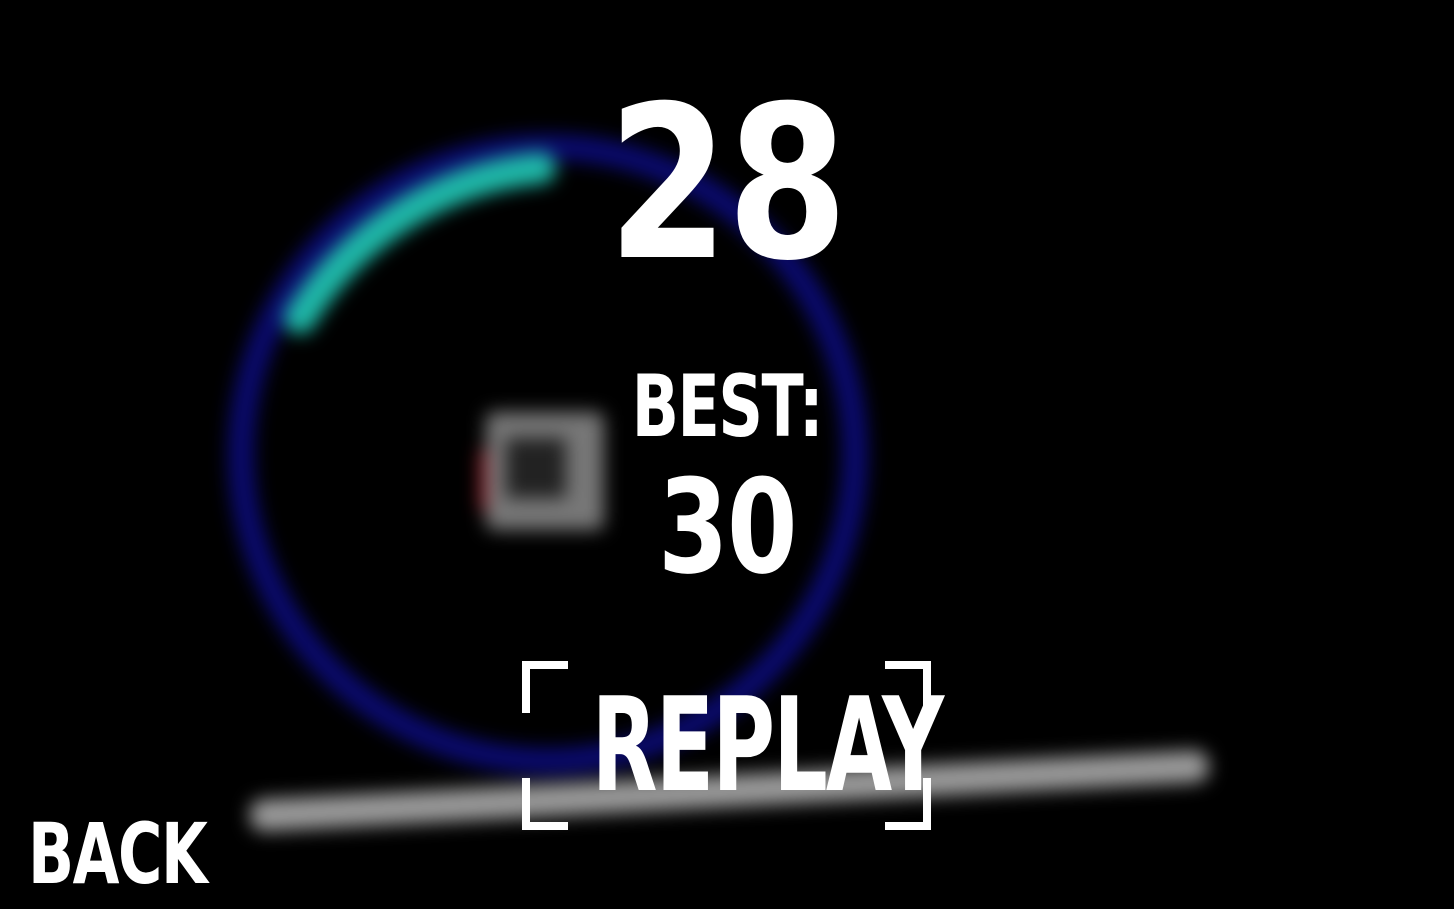 This screenshot has height=909, width=1454. What do you see at coordinates (536, 468) in the screenshot?
I see `player-cube-core` at bounding box center [536, 468].